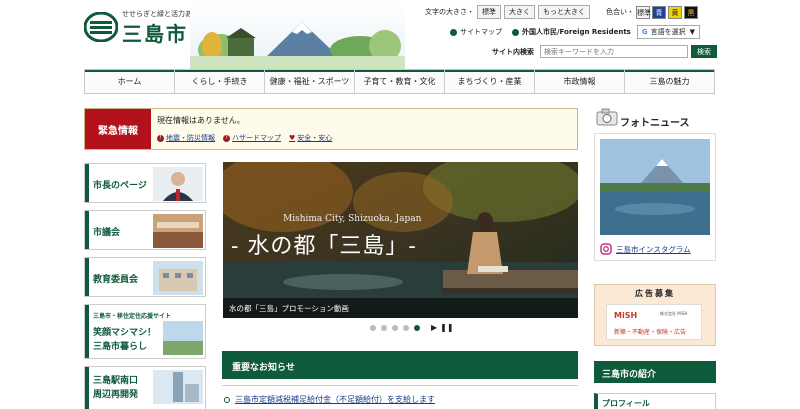 Image resolution: width=800 pixels, height=409 pixels. I want to click on bullet-icon, so click(227, 399).